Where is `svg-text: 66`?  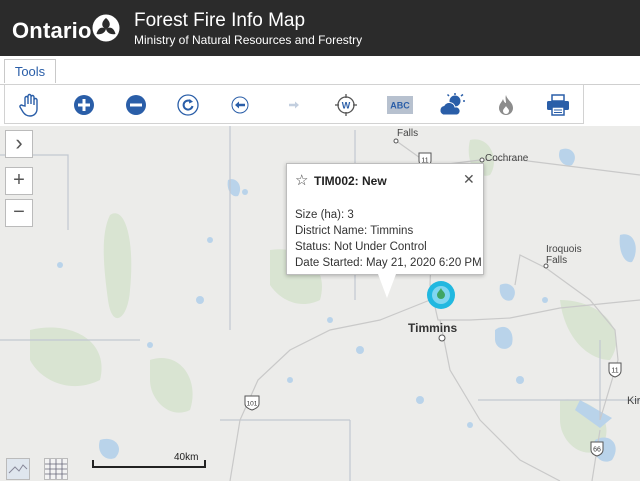
svg-text: 66 is located at coordinates (597, 450).